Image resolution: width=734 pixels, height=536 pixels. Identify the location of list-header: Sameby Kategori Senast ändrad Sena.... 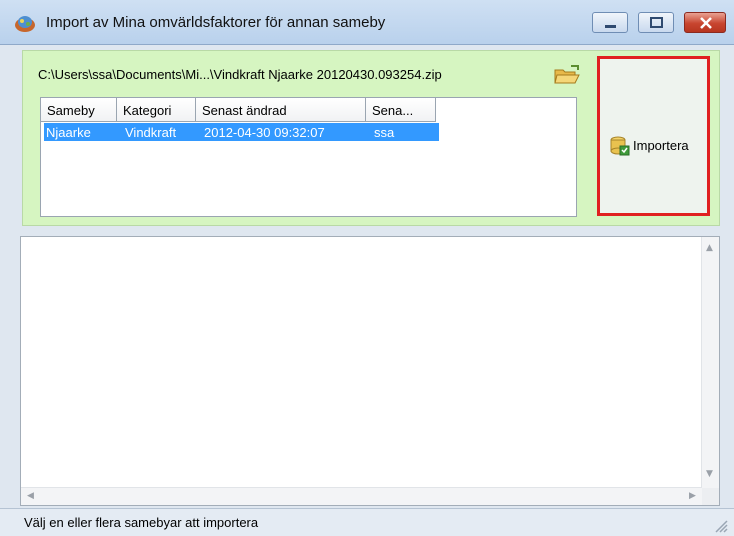
(308, 110).